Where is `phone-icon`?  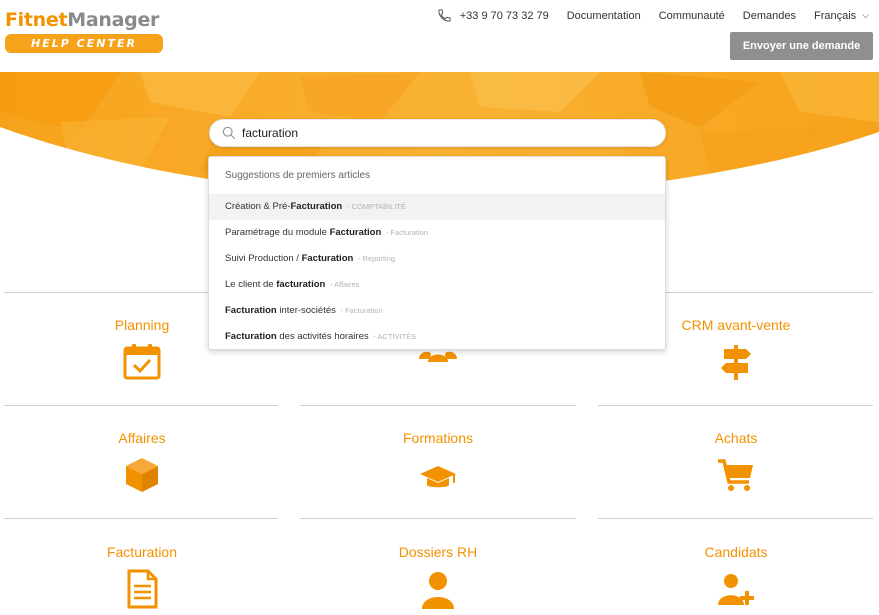
phone-icon is located at coordinates (444, 15).